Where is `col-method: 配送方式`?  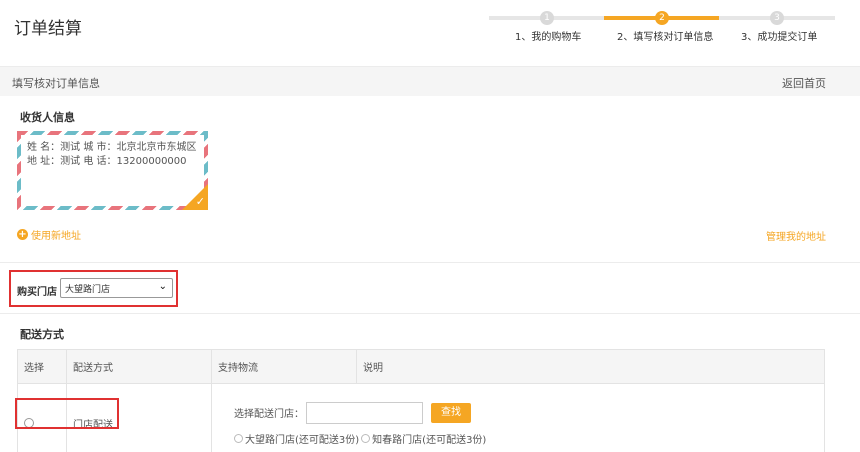 col-method: 配送方式 is located at coordinates (139, 366).